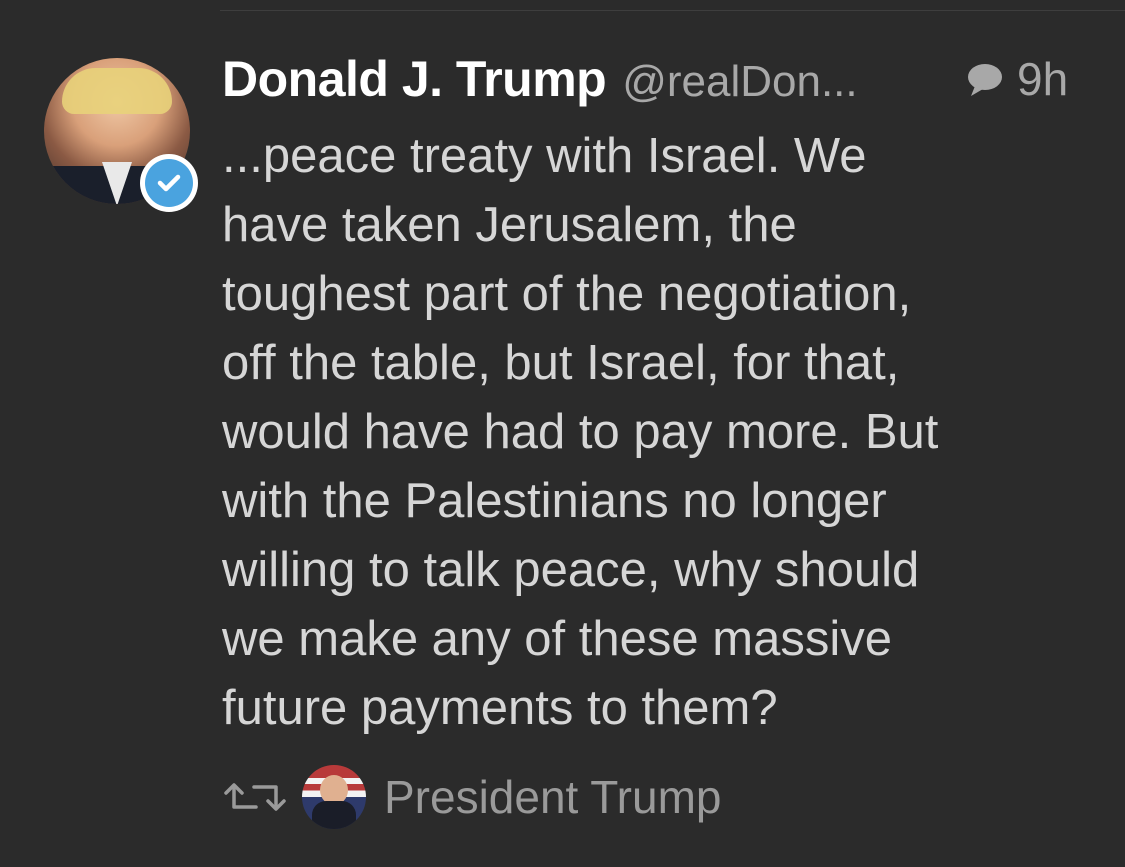 The height and width of the screenshot is (867, 1125). What do you see at coordinates (121, 135) in the screenshot?
I see `author-avatar-container` at bounding box center [121, 135].